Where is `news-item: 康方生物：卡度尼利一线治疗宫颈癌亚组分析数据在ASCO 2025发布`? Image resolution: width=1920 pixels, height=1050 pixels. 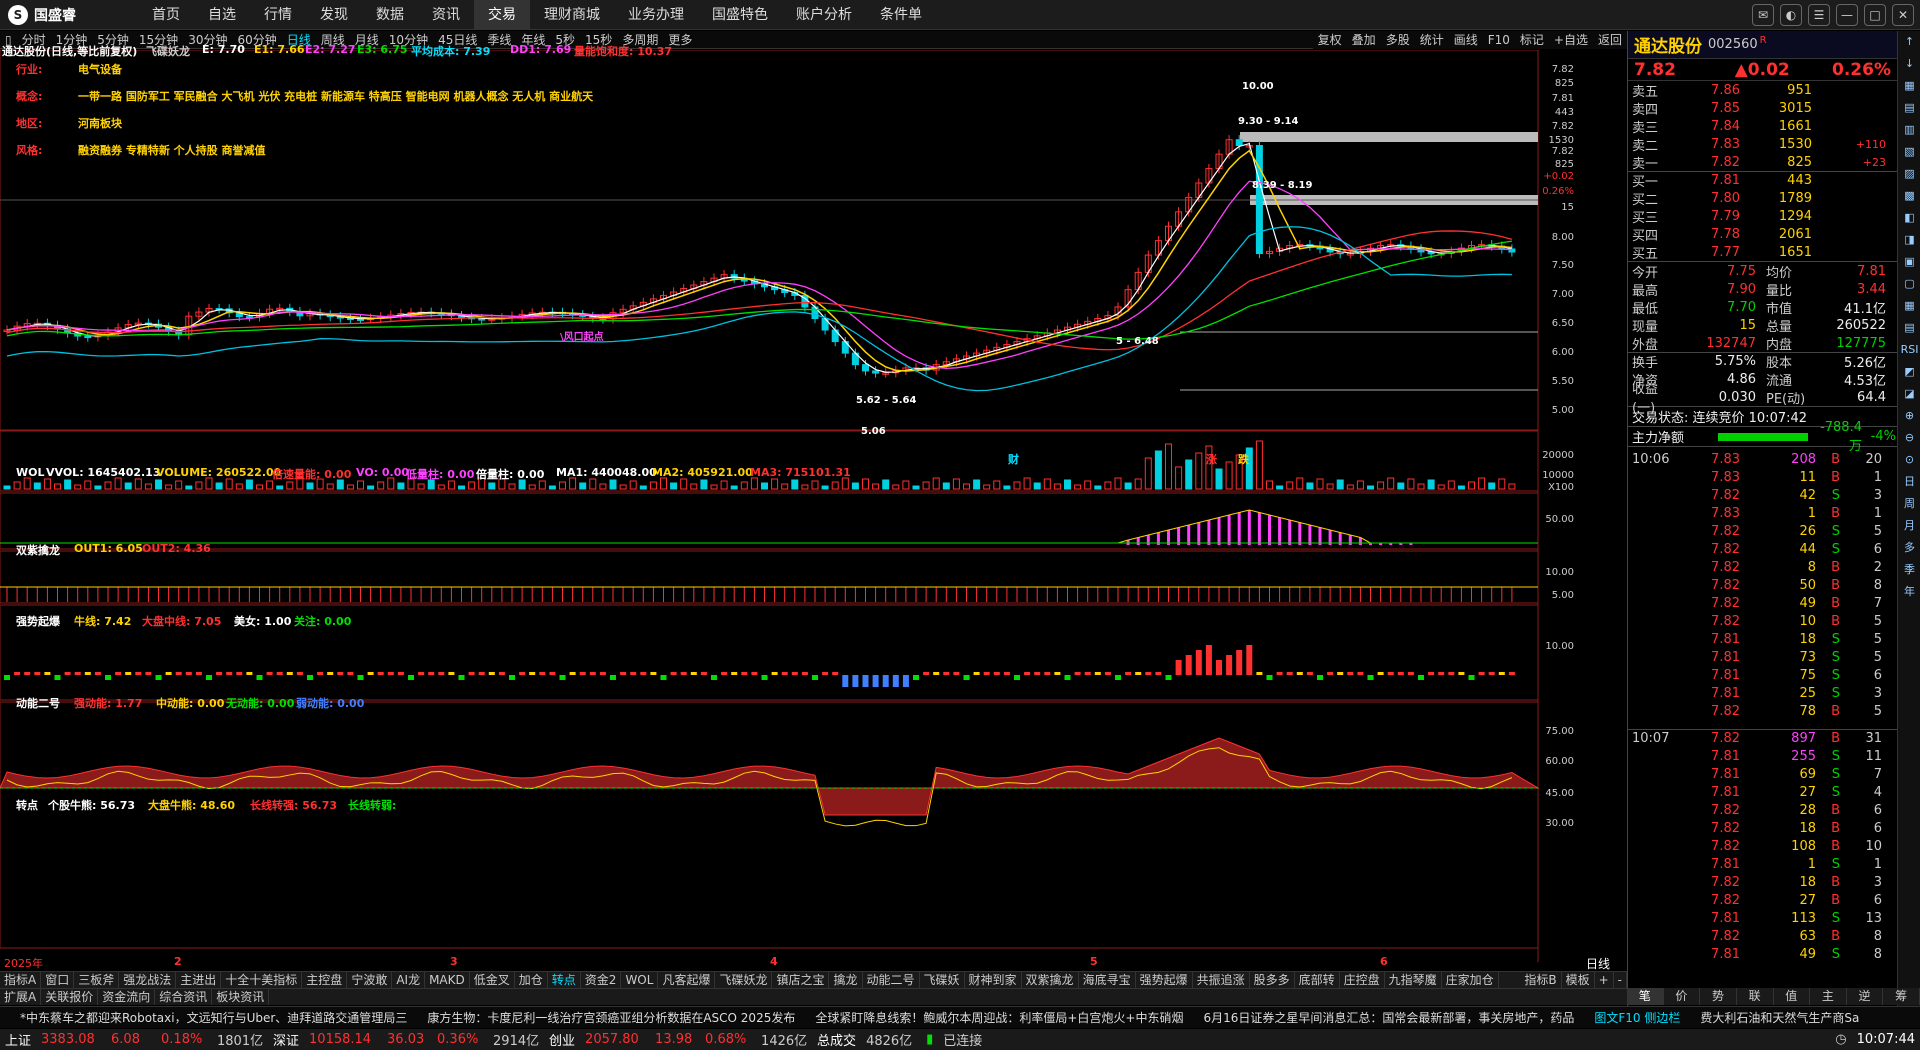 news-item: 康方生物：卡度尼利一线治疗宫颈癌亚组分析数据在ASCO 2025发布 is located at coordinates (601, 1017).